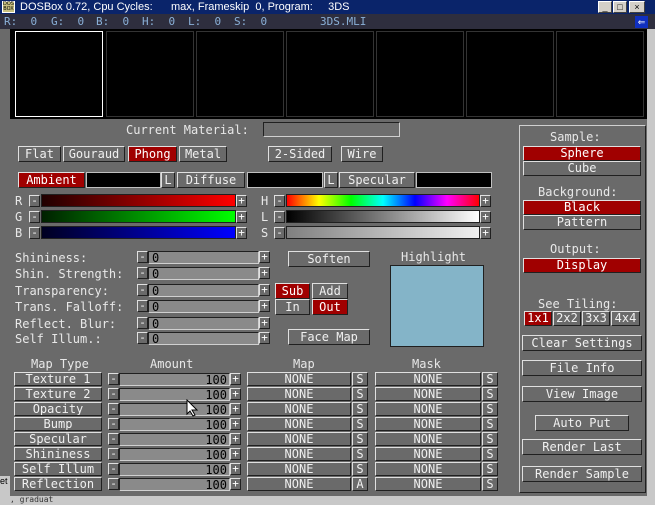  Describe the element at coordinates (582, 474) in the screenshot. I see `render-sample-button: Render Sample` at that location.